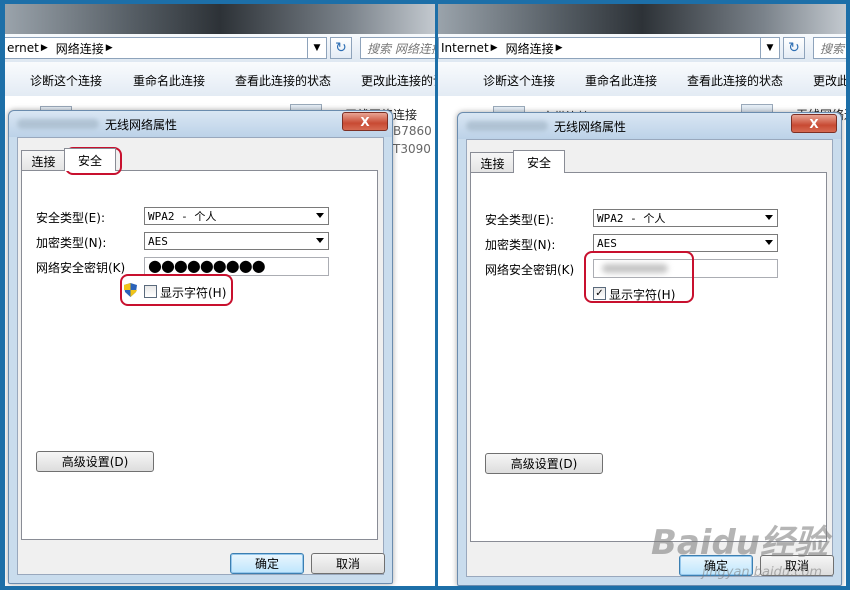 The image size is (850, 590). I want to click on address-bar: Internet ▶ 网络连接 ▶ ▼ ↻ 搜索 网络连接, so click(642, 48).